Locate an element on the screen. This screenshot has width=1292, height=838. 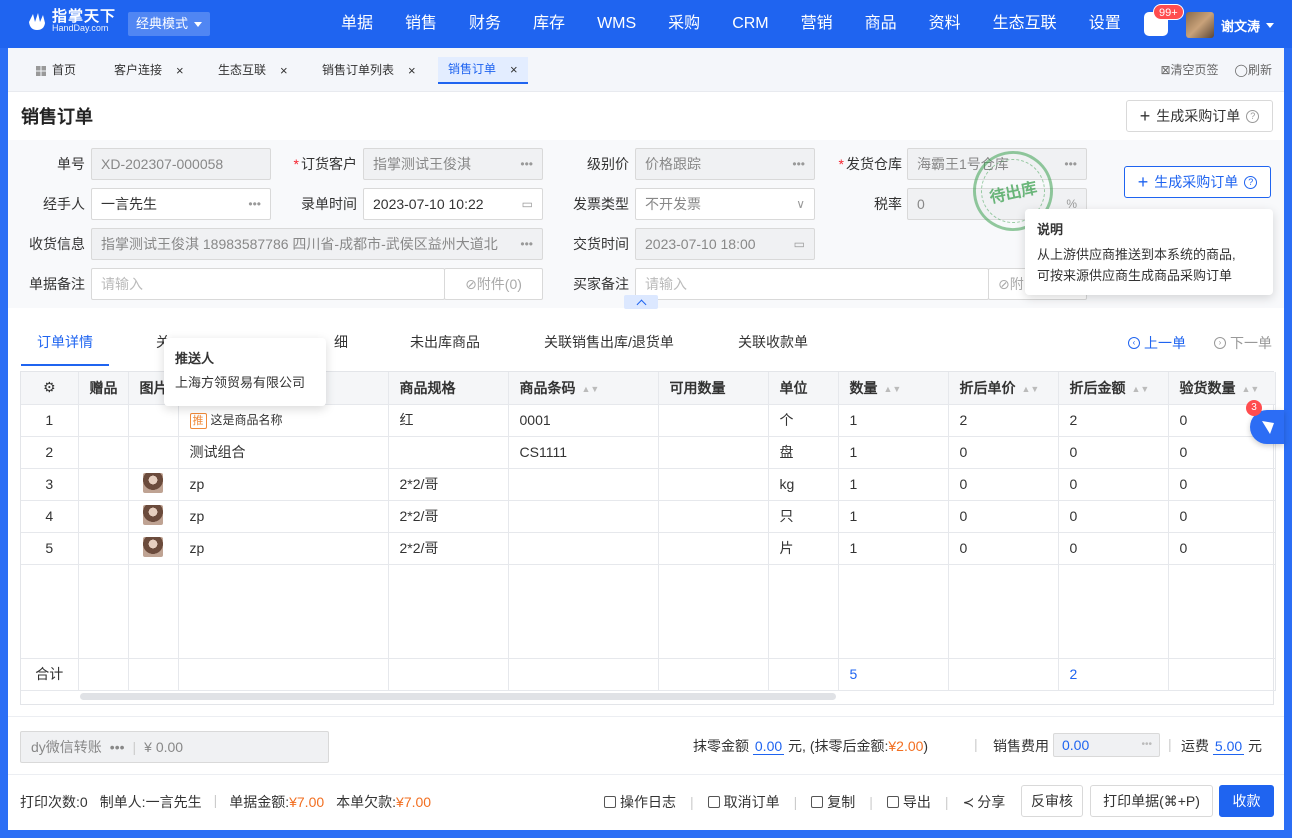
remark-input: 请输入 is located at coordinates (268, 284).